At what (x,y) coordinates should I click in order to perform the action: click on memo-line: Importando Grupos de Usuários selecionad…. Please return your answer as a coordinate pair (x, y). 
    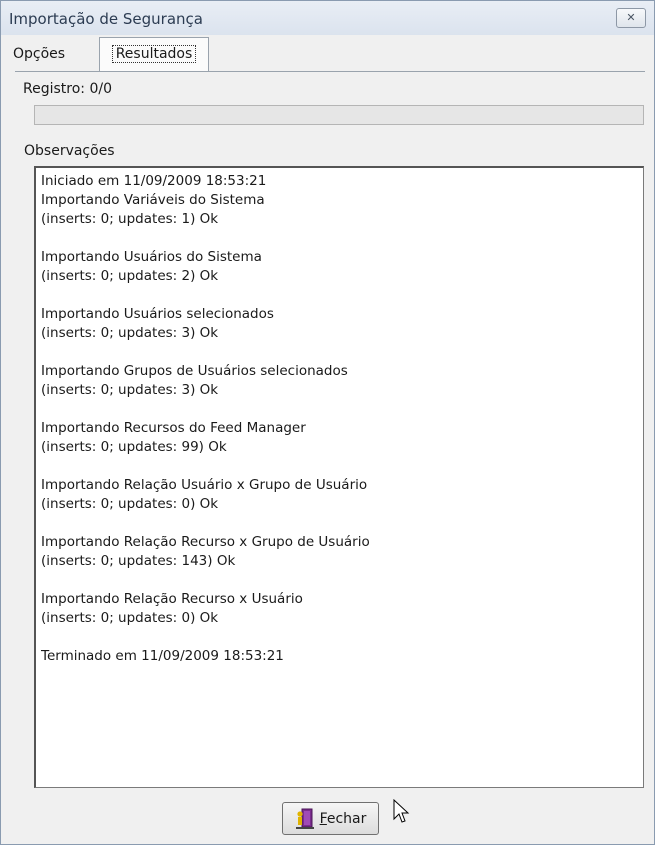
    Looking at the image, I should click on (194, 371).